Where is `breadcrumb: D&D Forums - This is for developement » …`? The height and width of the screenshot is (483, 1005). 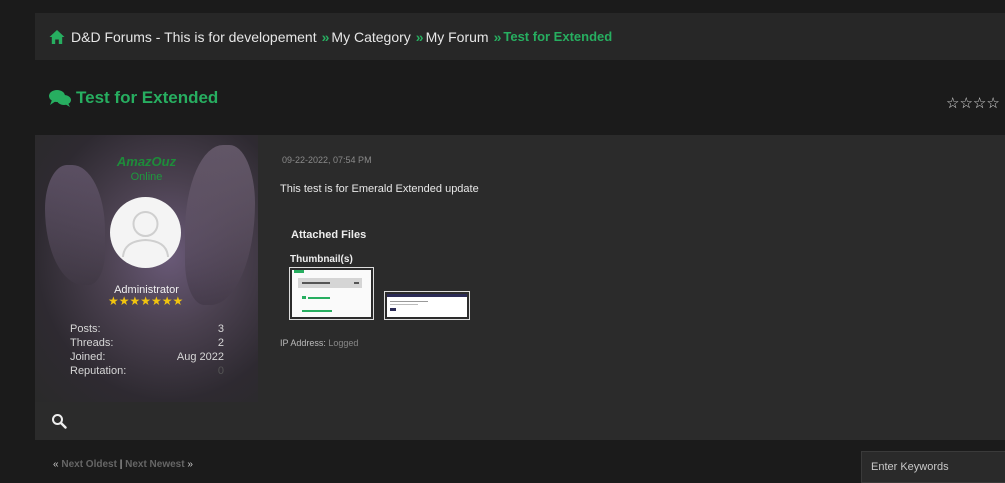
breadcrumb: D&D Forums - This is for developement » … is located at coordinates (520, 36).